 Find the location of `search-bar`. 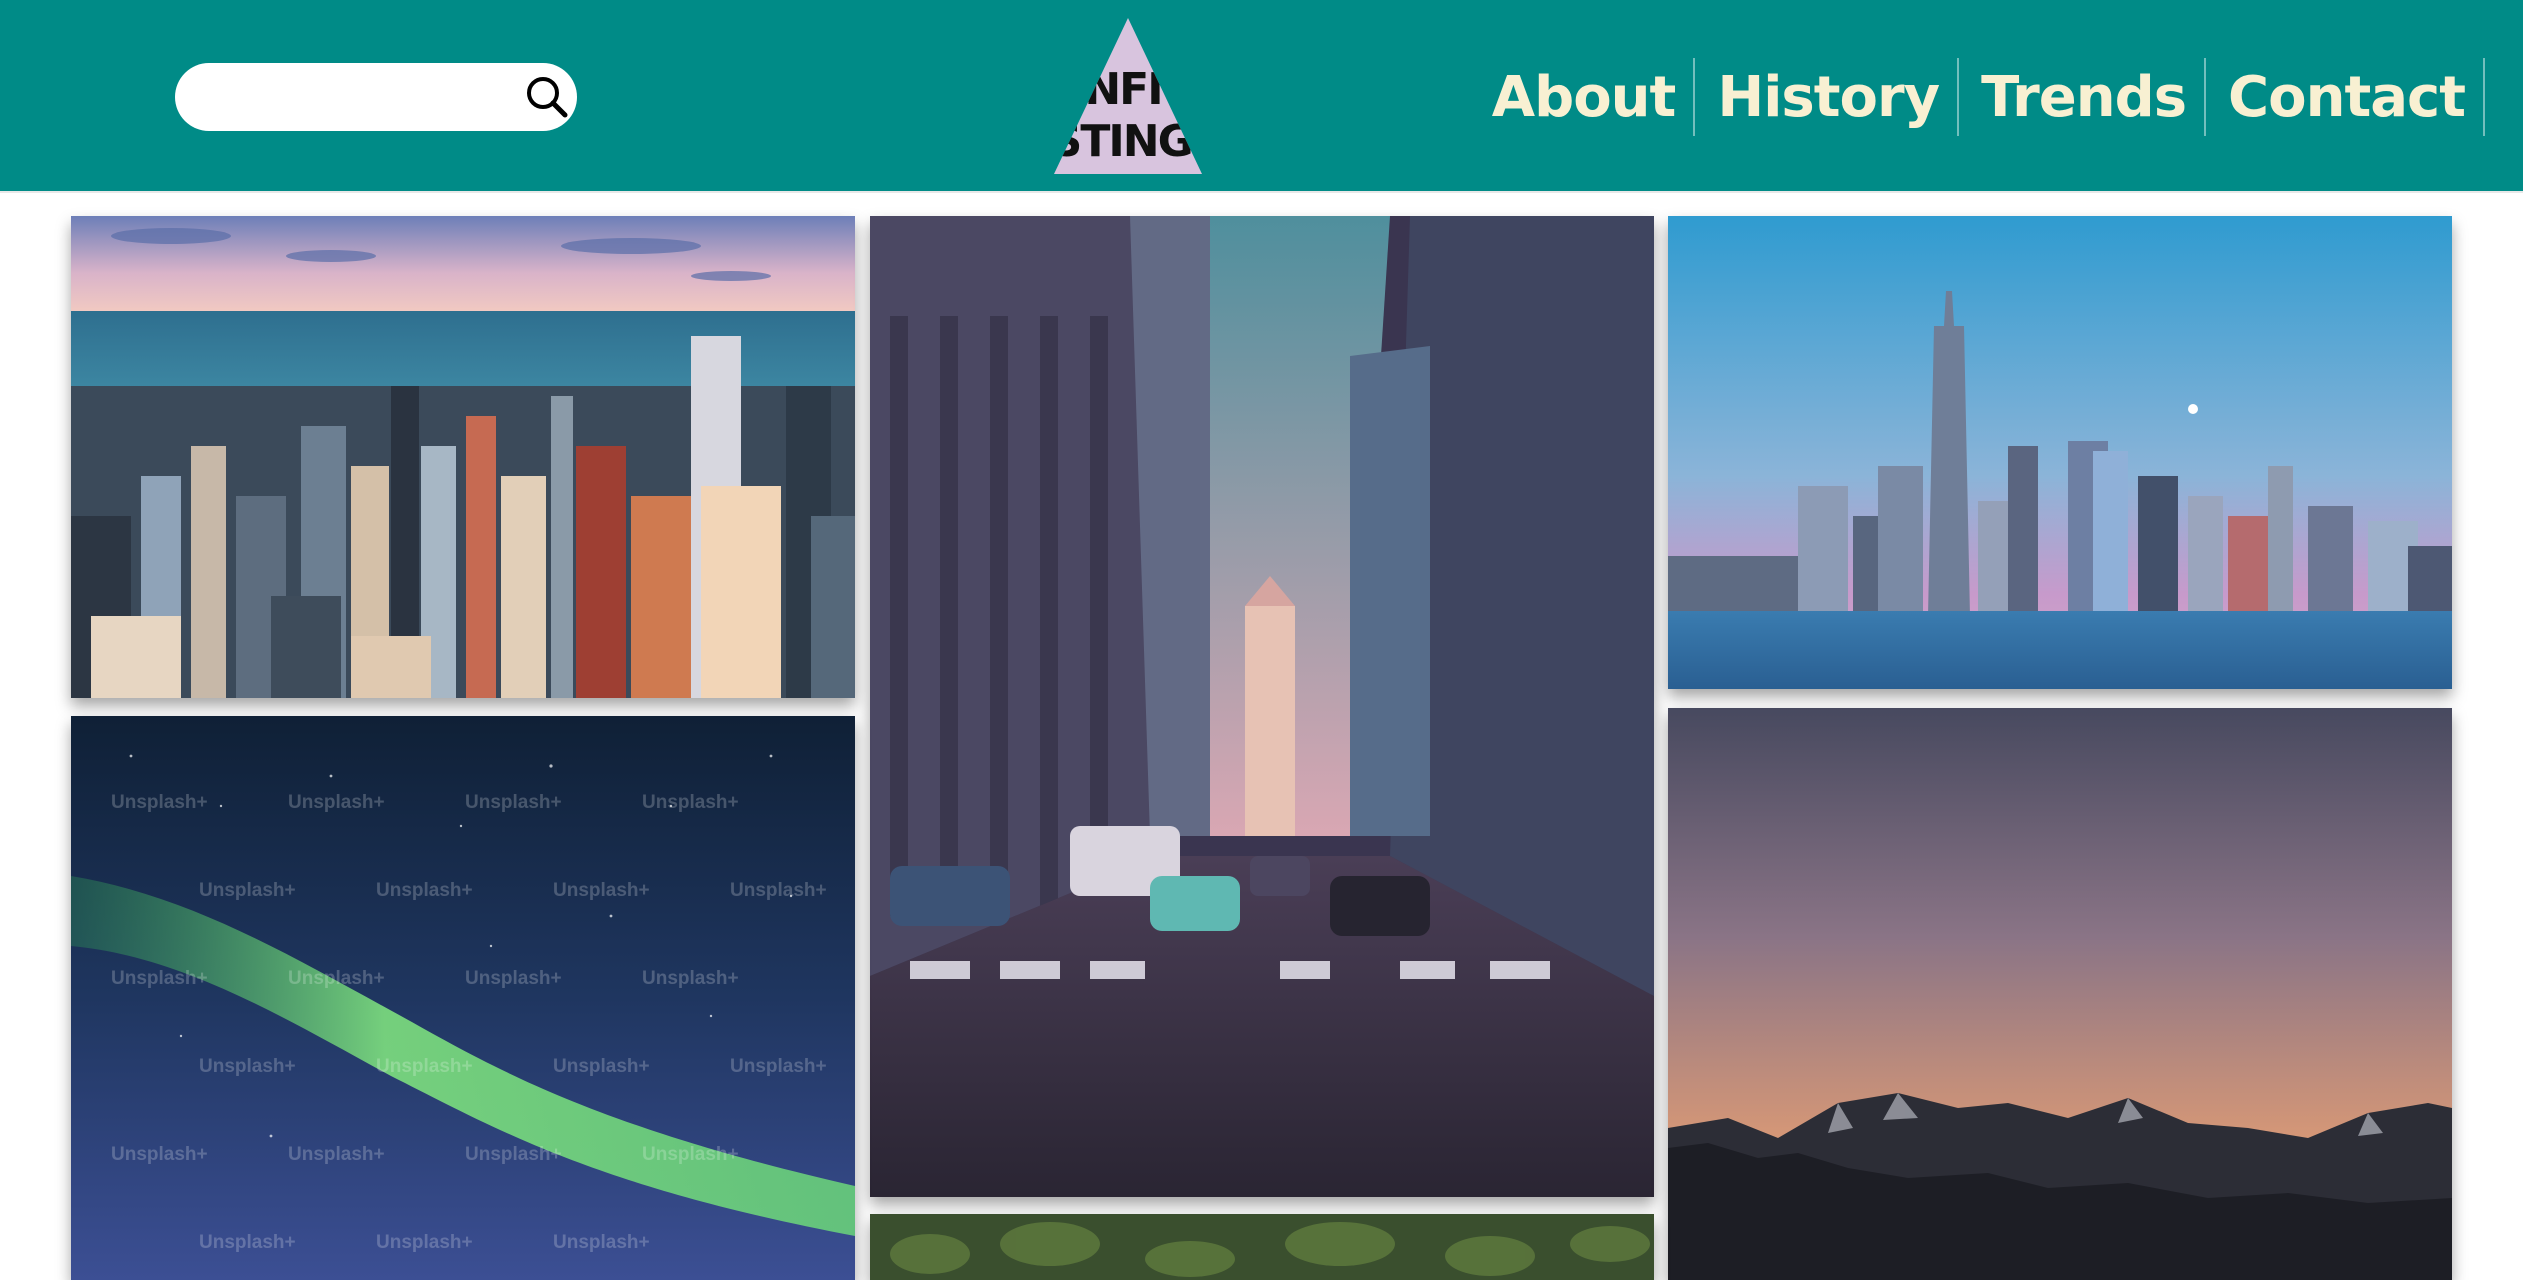

search-bar is located at coordinates (376, 97).